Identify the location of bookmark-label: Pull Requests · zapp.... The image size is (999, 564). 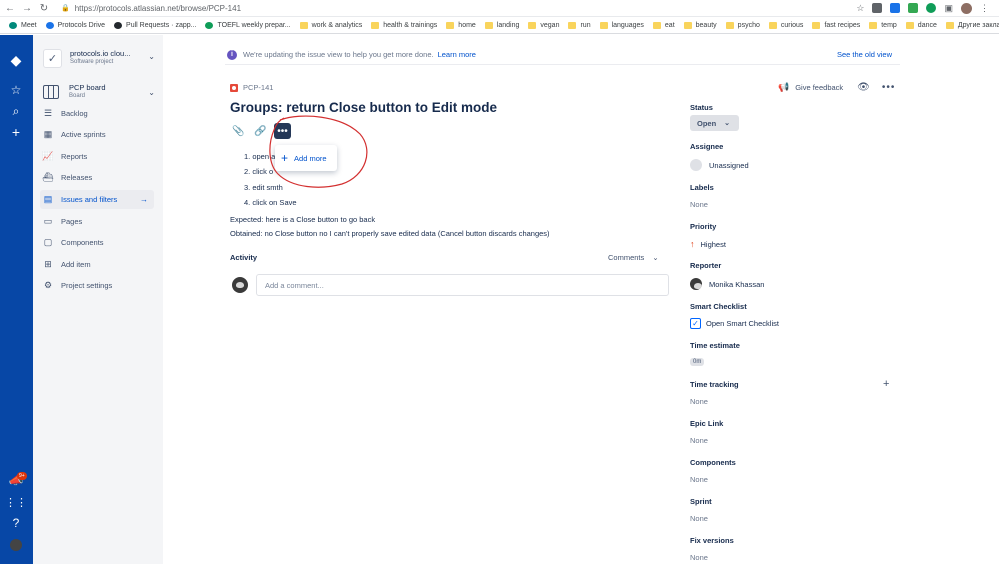
(161, 25).